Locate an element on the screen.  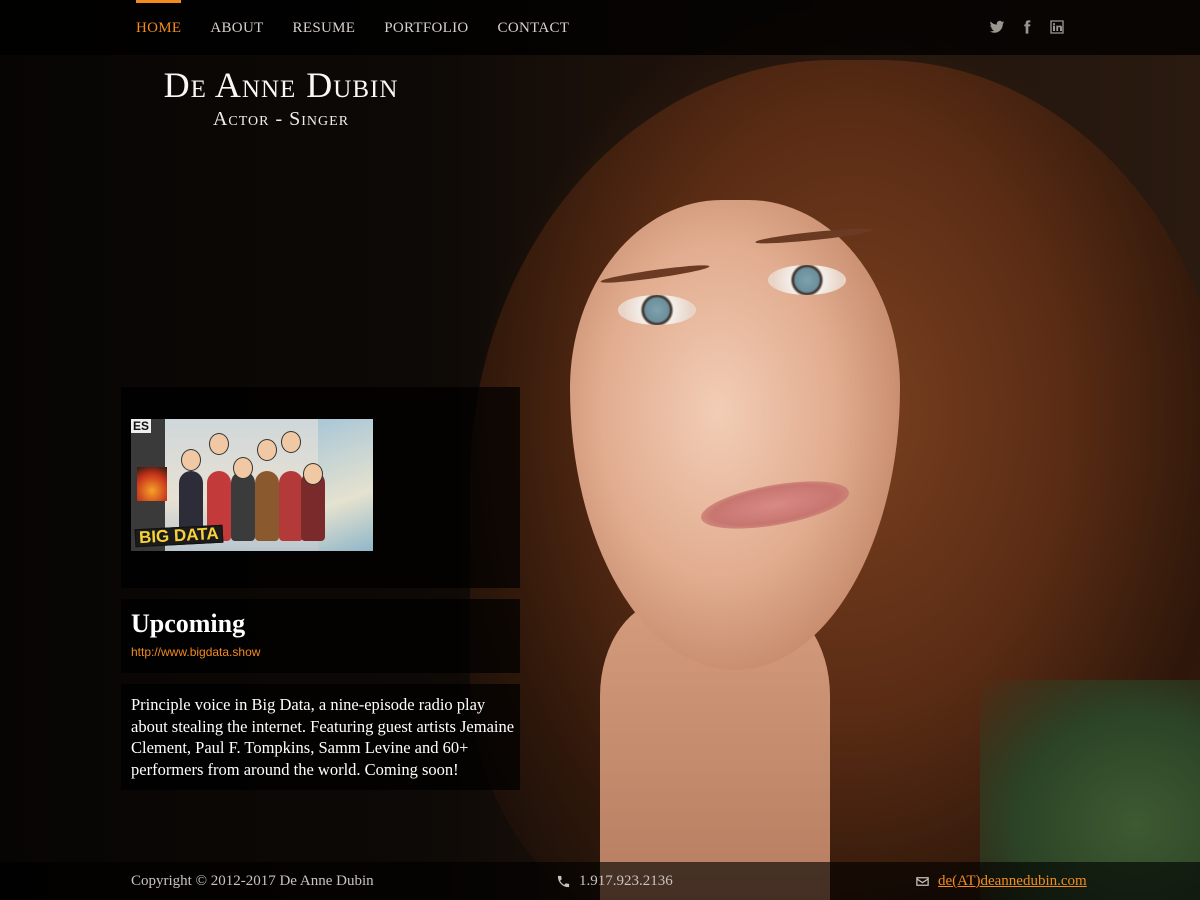
top-nav-bar: HOME ABOUT RESUME PORTFOLIO CONTACT is located at coordinates (600, 27).